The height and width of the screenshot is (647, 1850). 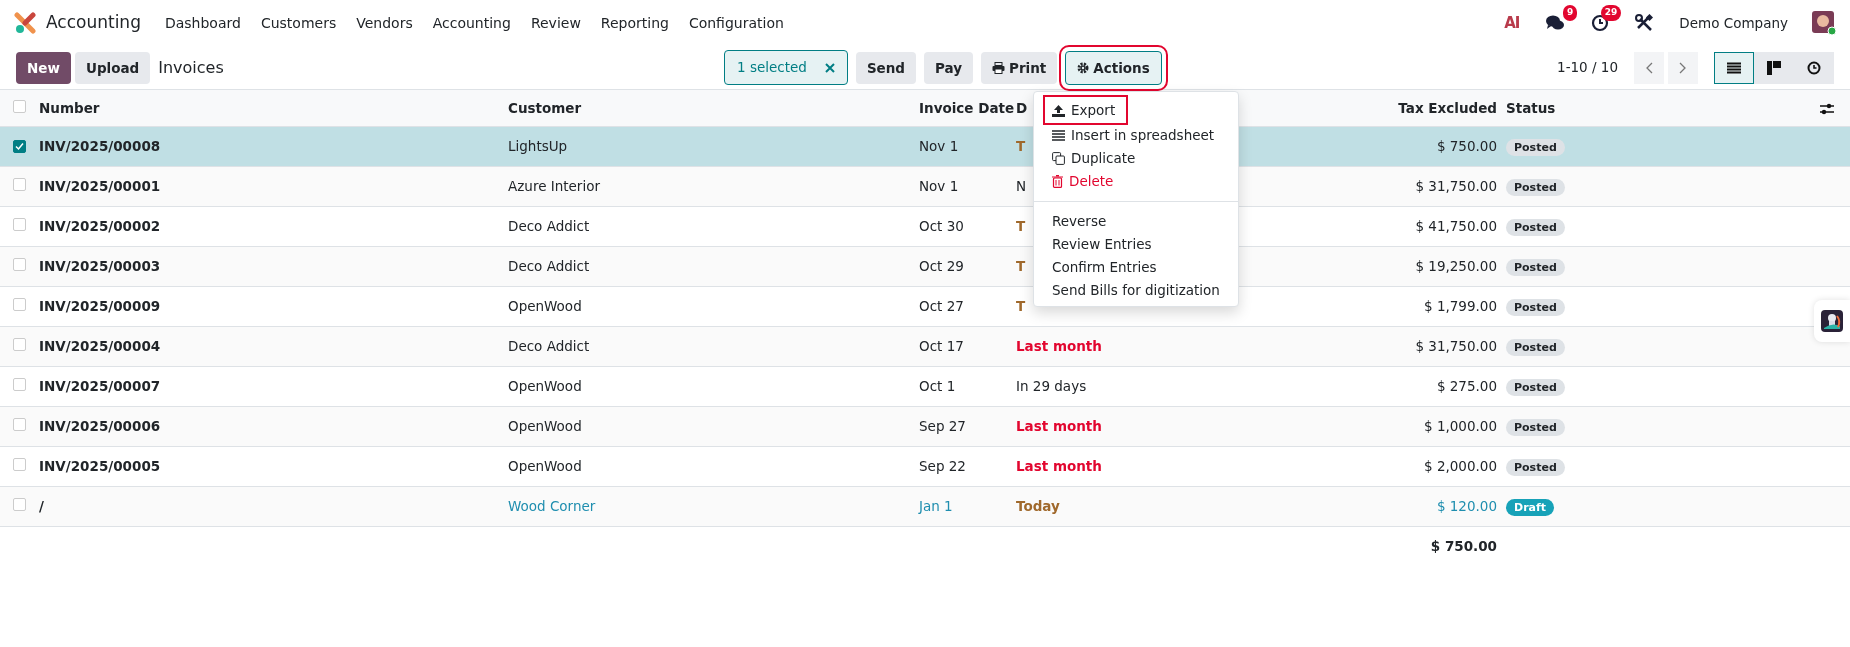 I want to click on status-badge: Draft, so click(x=1530, y=507).